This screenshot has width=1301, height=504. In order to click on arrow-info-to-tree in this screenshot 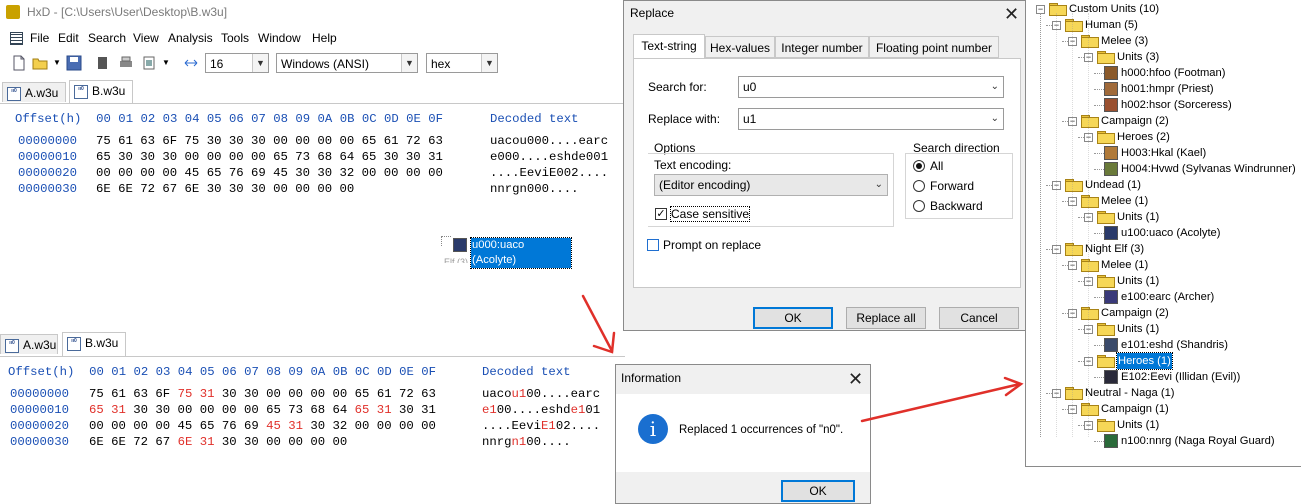, I will do `click(942, 399)`.